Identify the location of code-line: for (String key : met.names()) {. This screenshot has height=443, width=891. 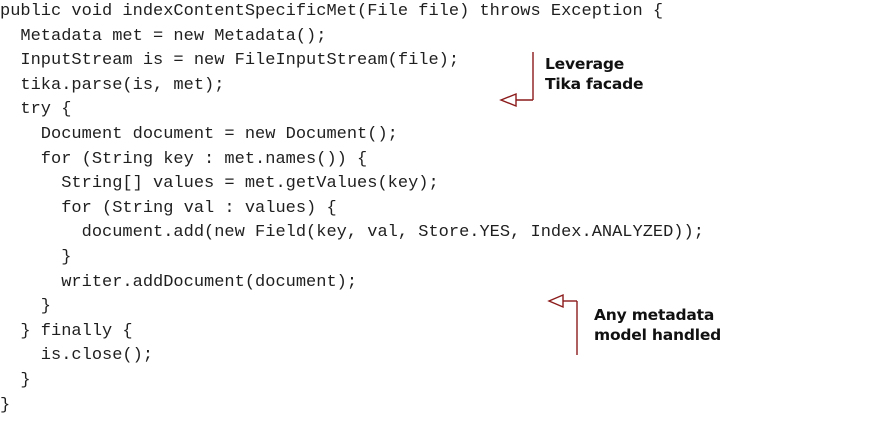
(184, 159).